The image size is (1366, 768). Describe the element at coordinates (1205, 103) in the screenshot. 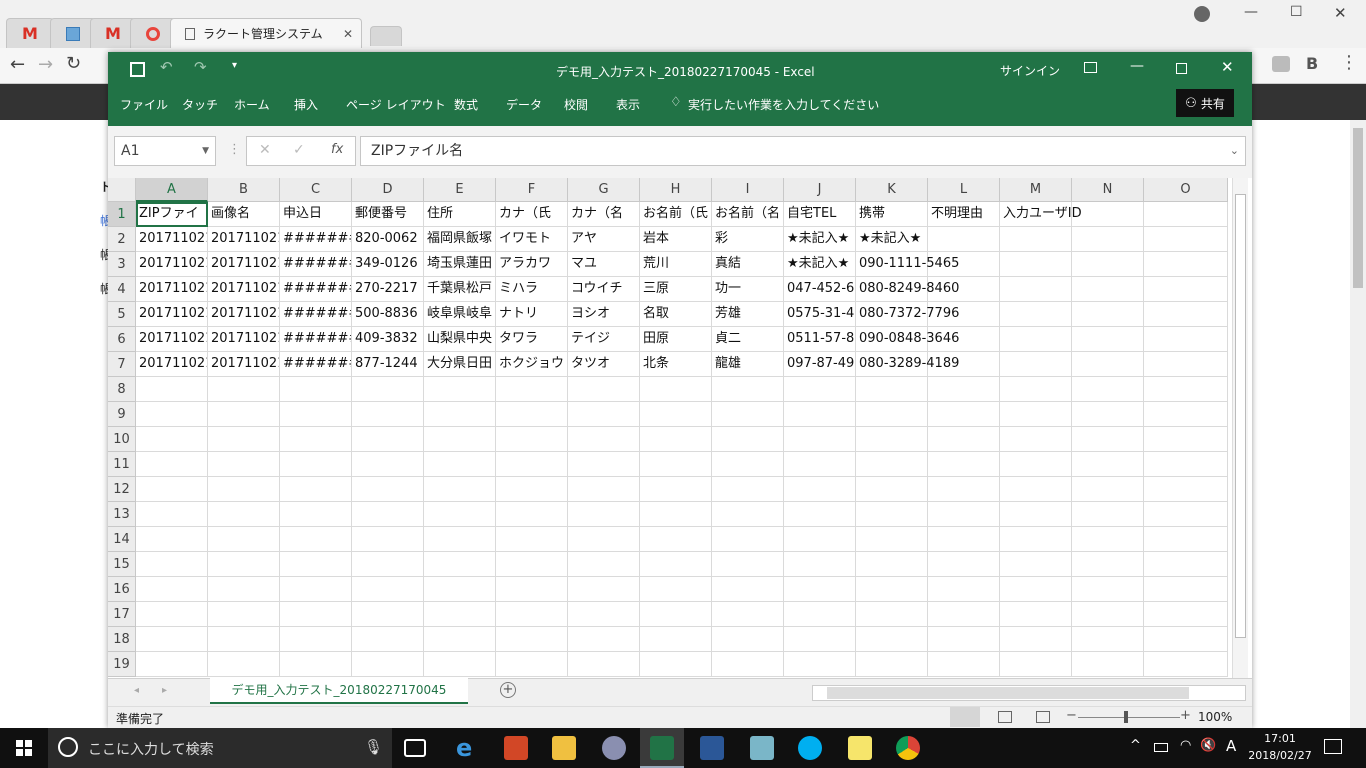

I see `share-button: ⚇ 共有` at that location.